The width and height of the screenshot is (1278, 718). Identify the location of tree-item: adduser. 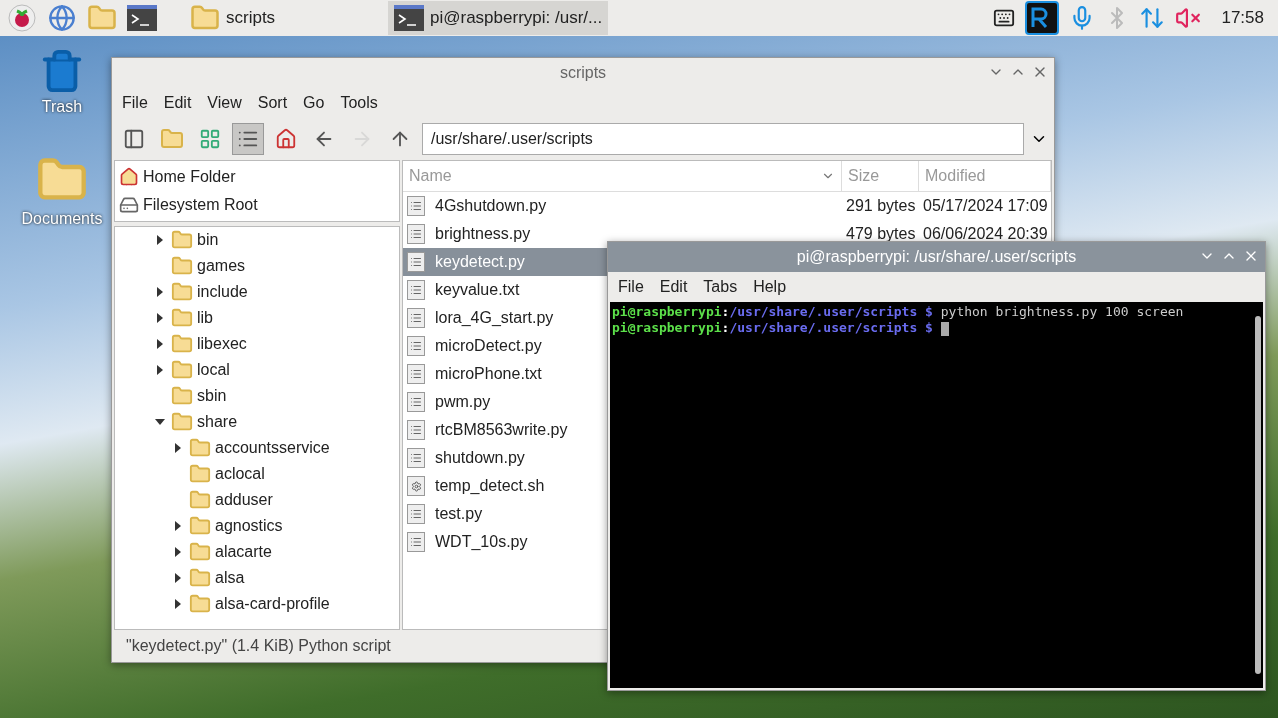
(244, 500).